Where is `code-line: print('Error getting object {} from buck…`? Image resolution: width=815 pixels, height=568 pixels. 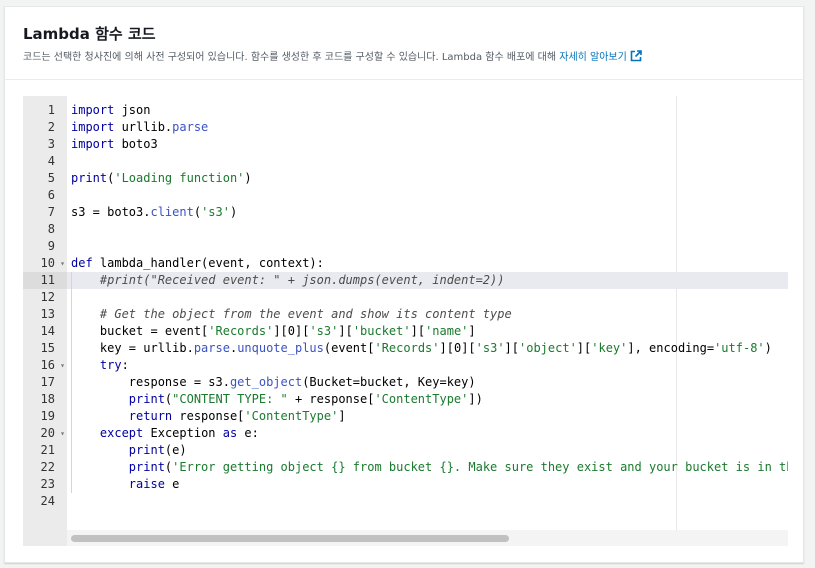 code-line: print('Error getting object {} from buck… is located at coordinates (429, 467).